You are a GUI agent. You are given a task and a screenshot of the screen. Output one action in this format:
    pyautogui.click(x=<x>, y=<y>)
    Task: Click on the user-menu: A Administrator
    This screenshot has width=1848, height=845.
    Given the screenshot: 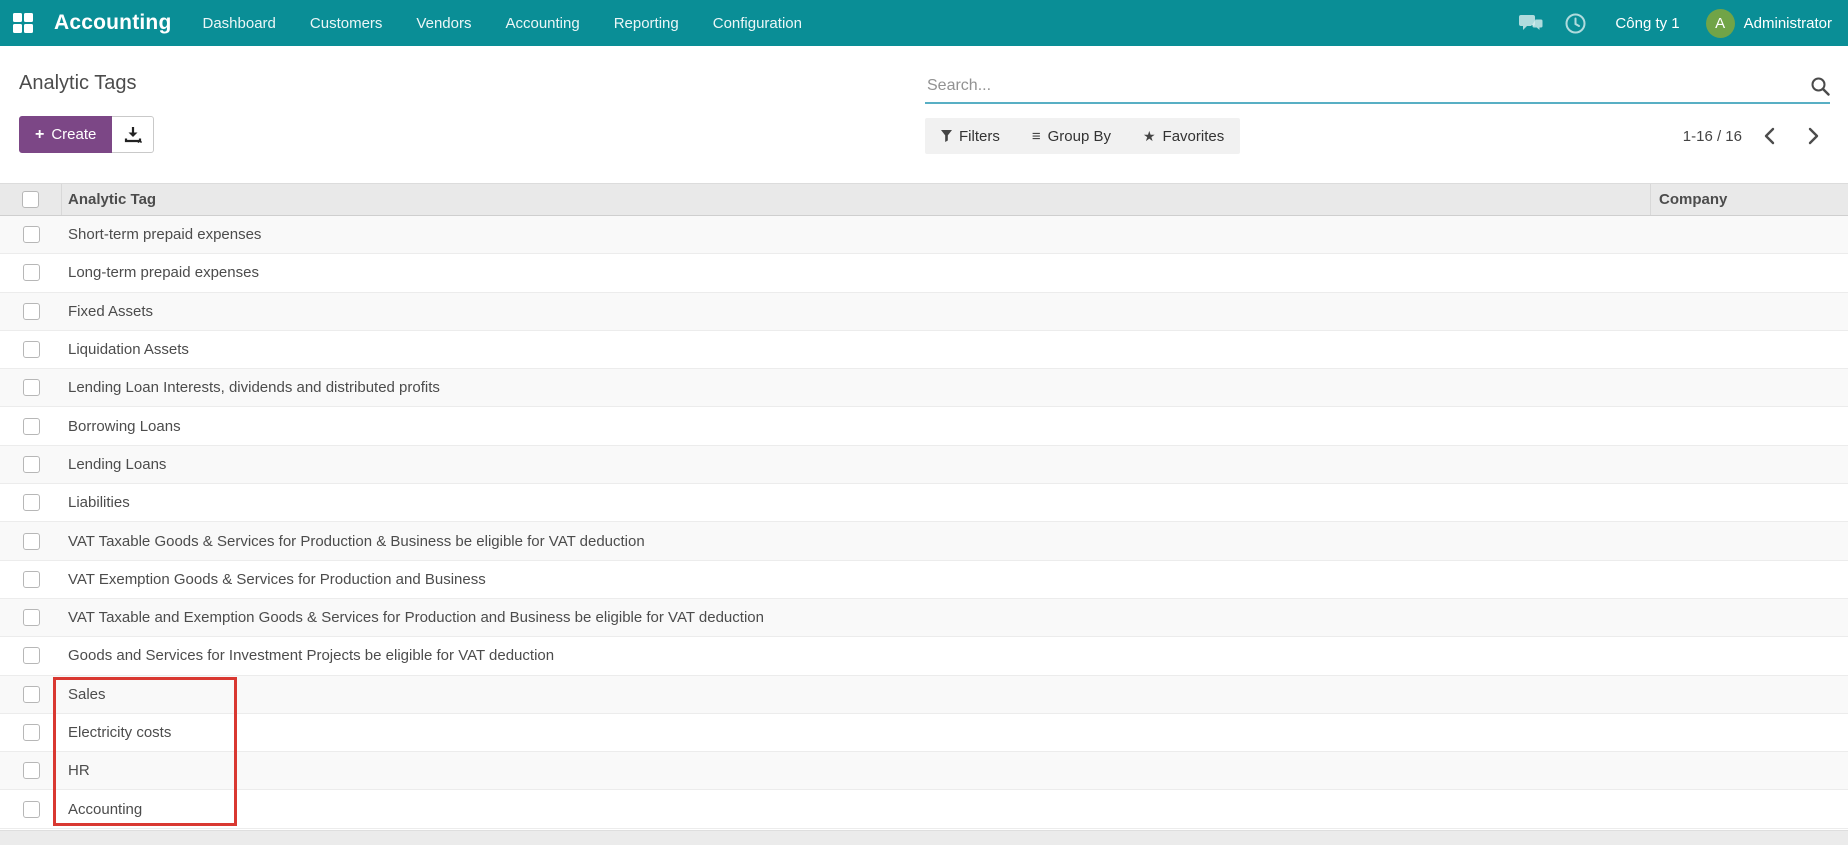 What is the action you would take?
    pyautogui.click(x=1768, y=23)
    